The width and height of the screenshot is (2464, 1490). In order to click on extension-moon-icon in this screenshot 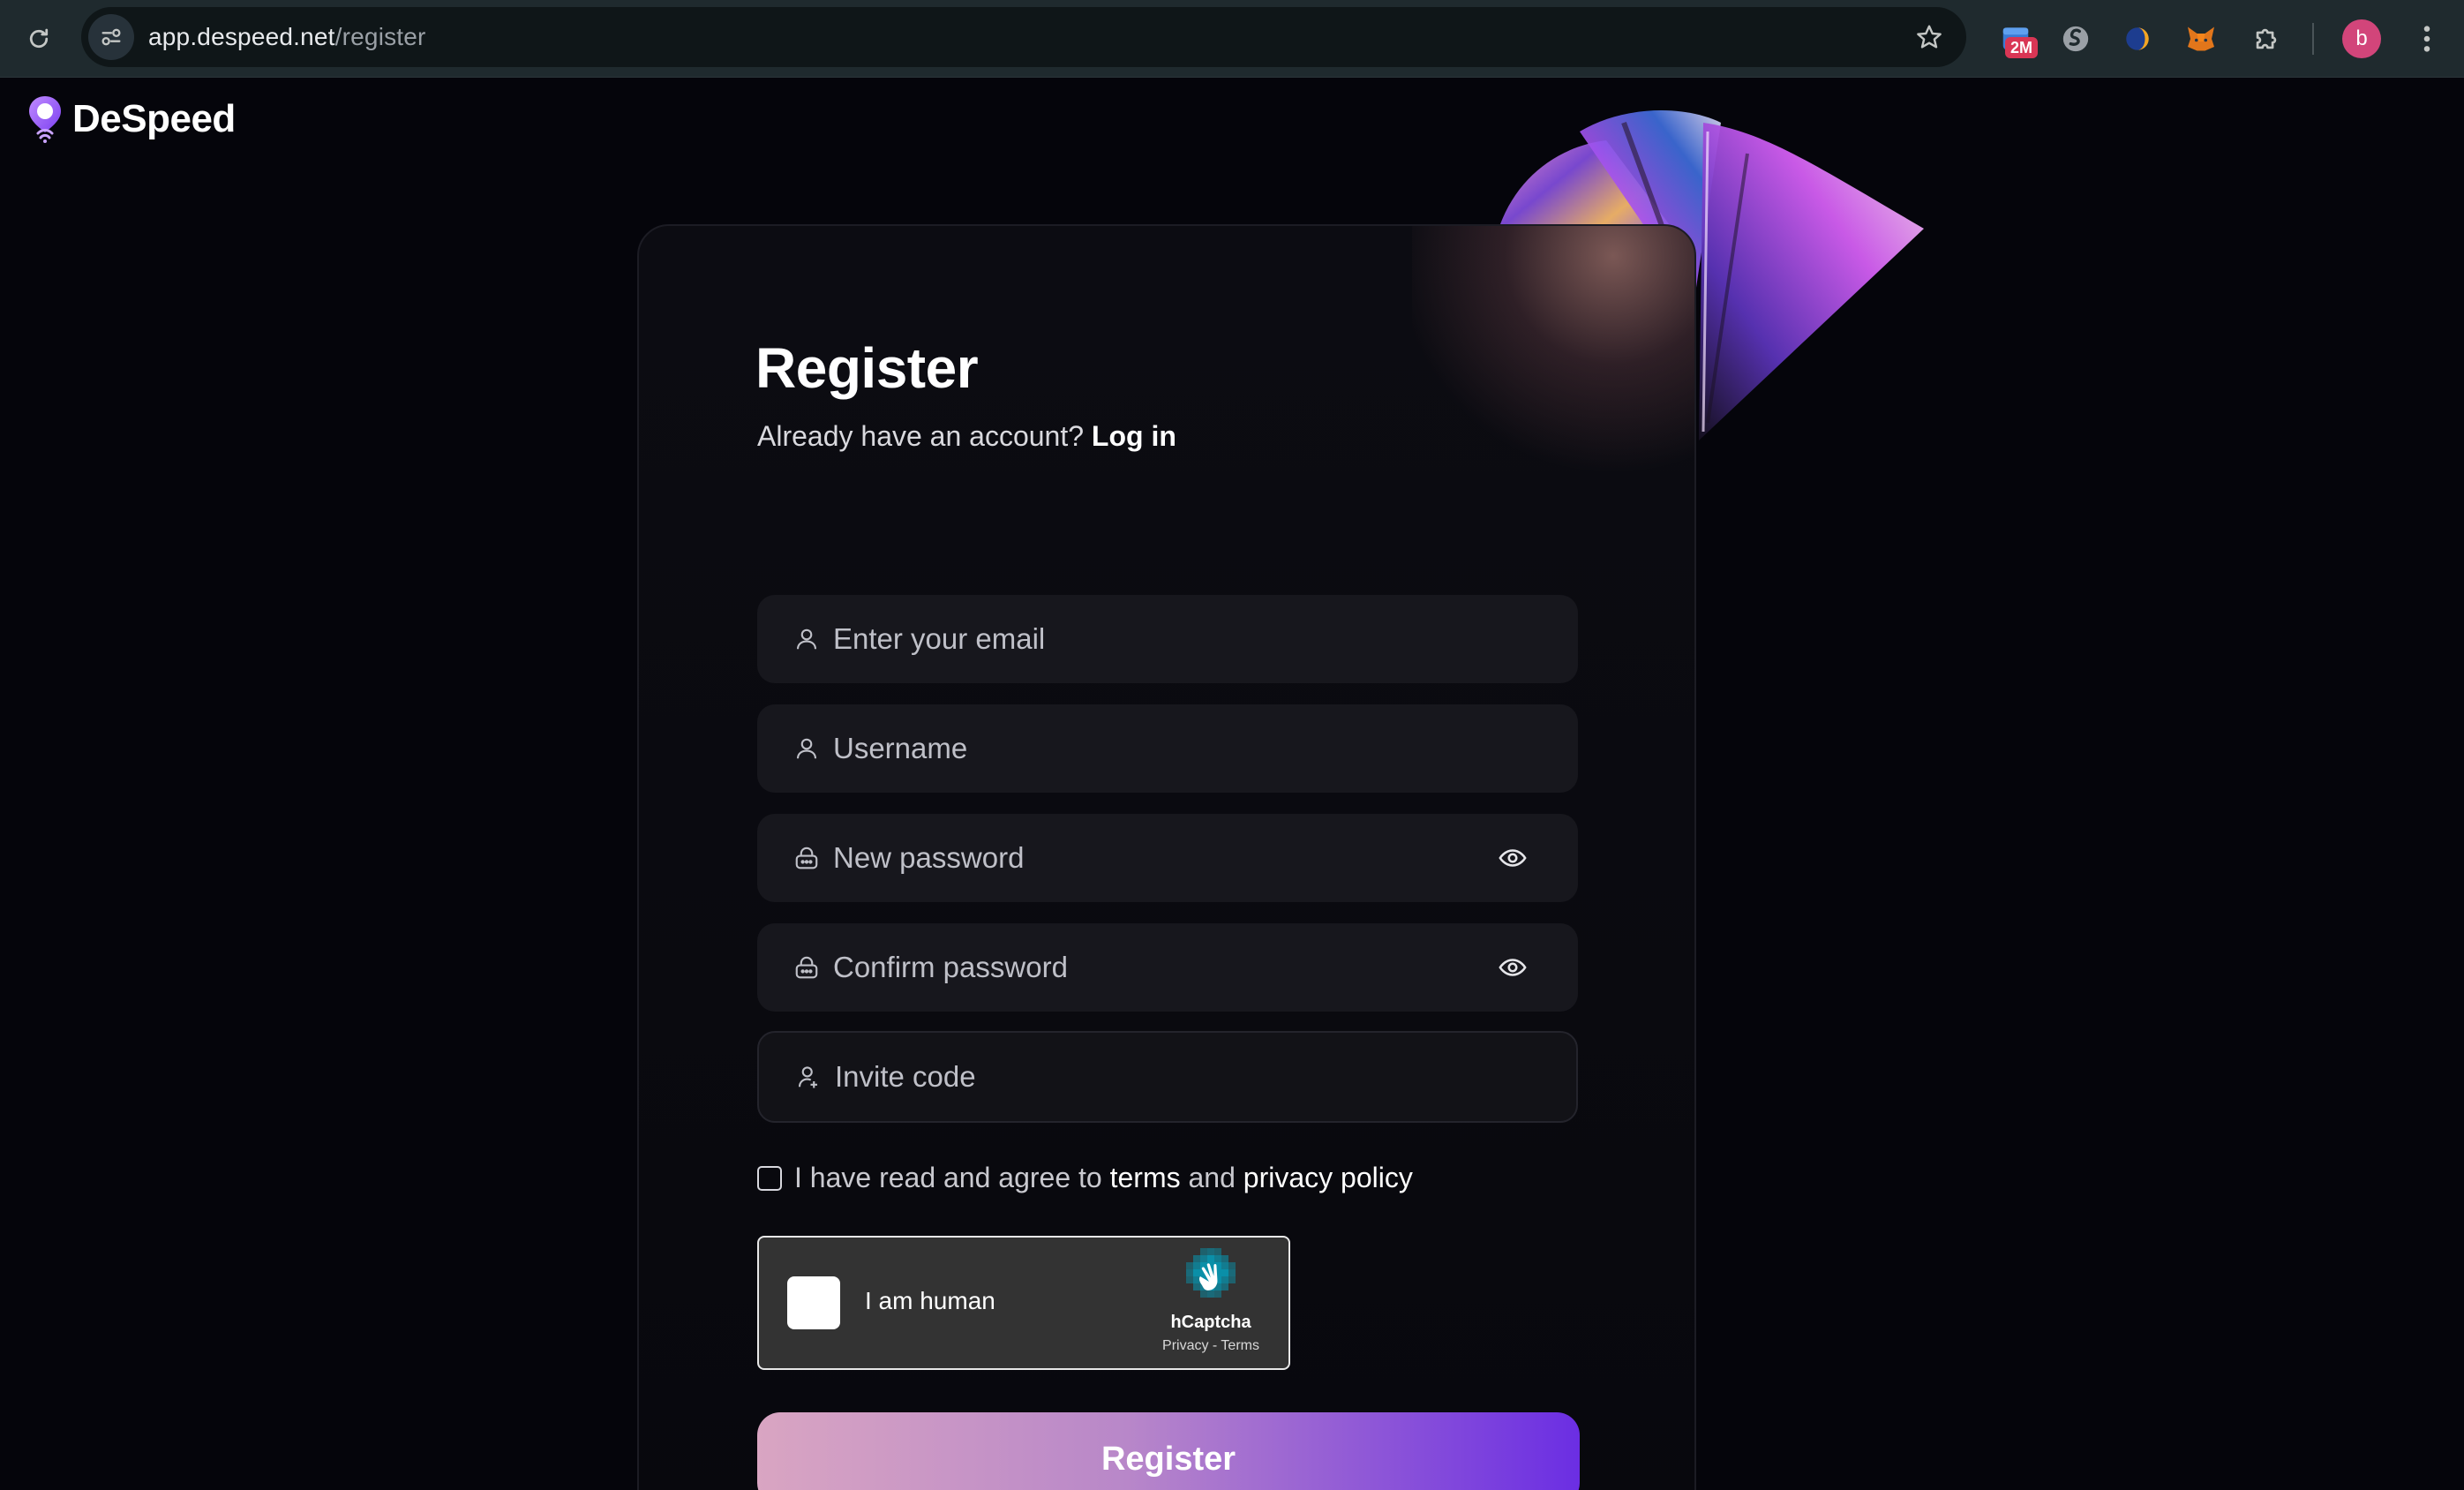, I will do `click(2138, 39)`.